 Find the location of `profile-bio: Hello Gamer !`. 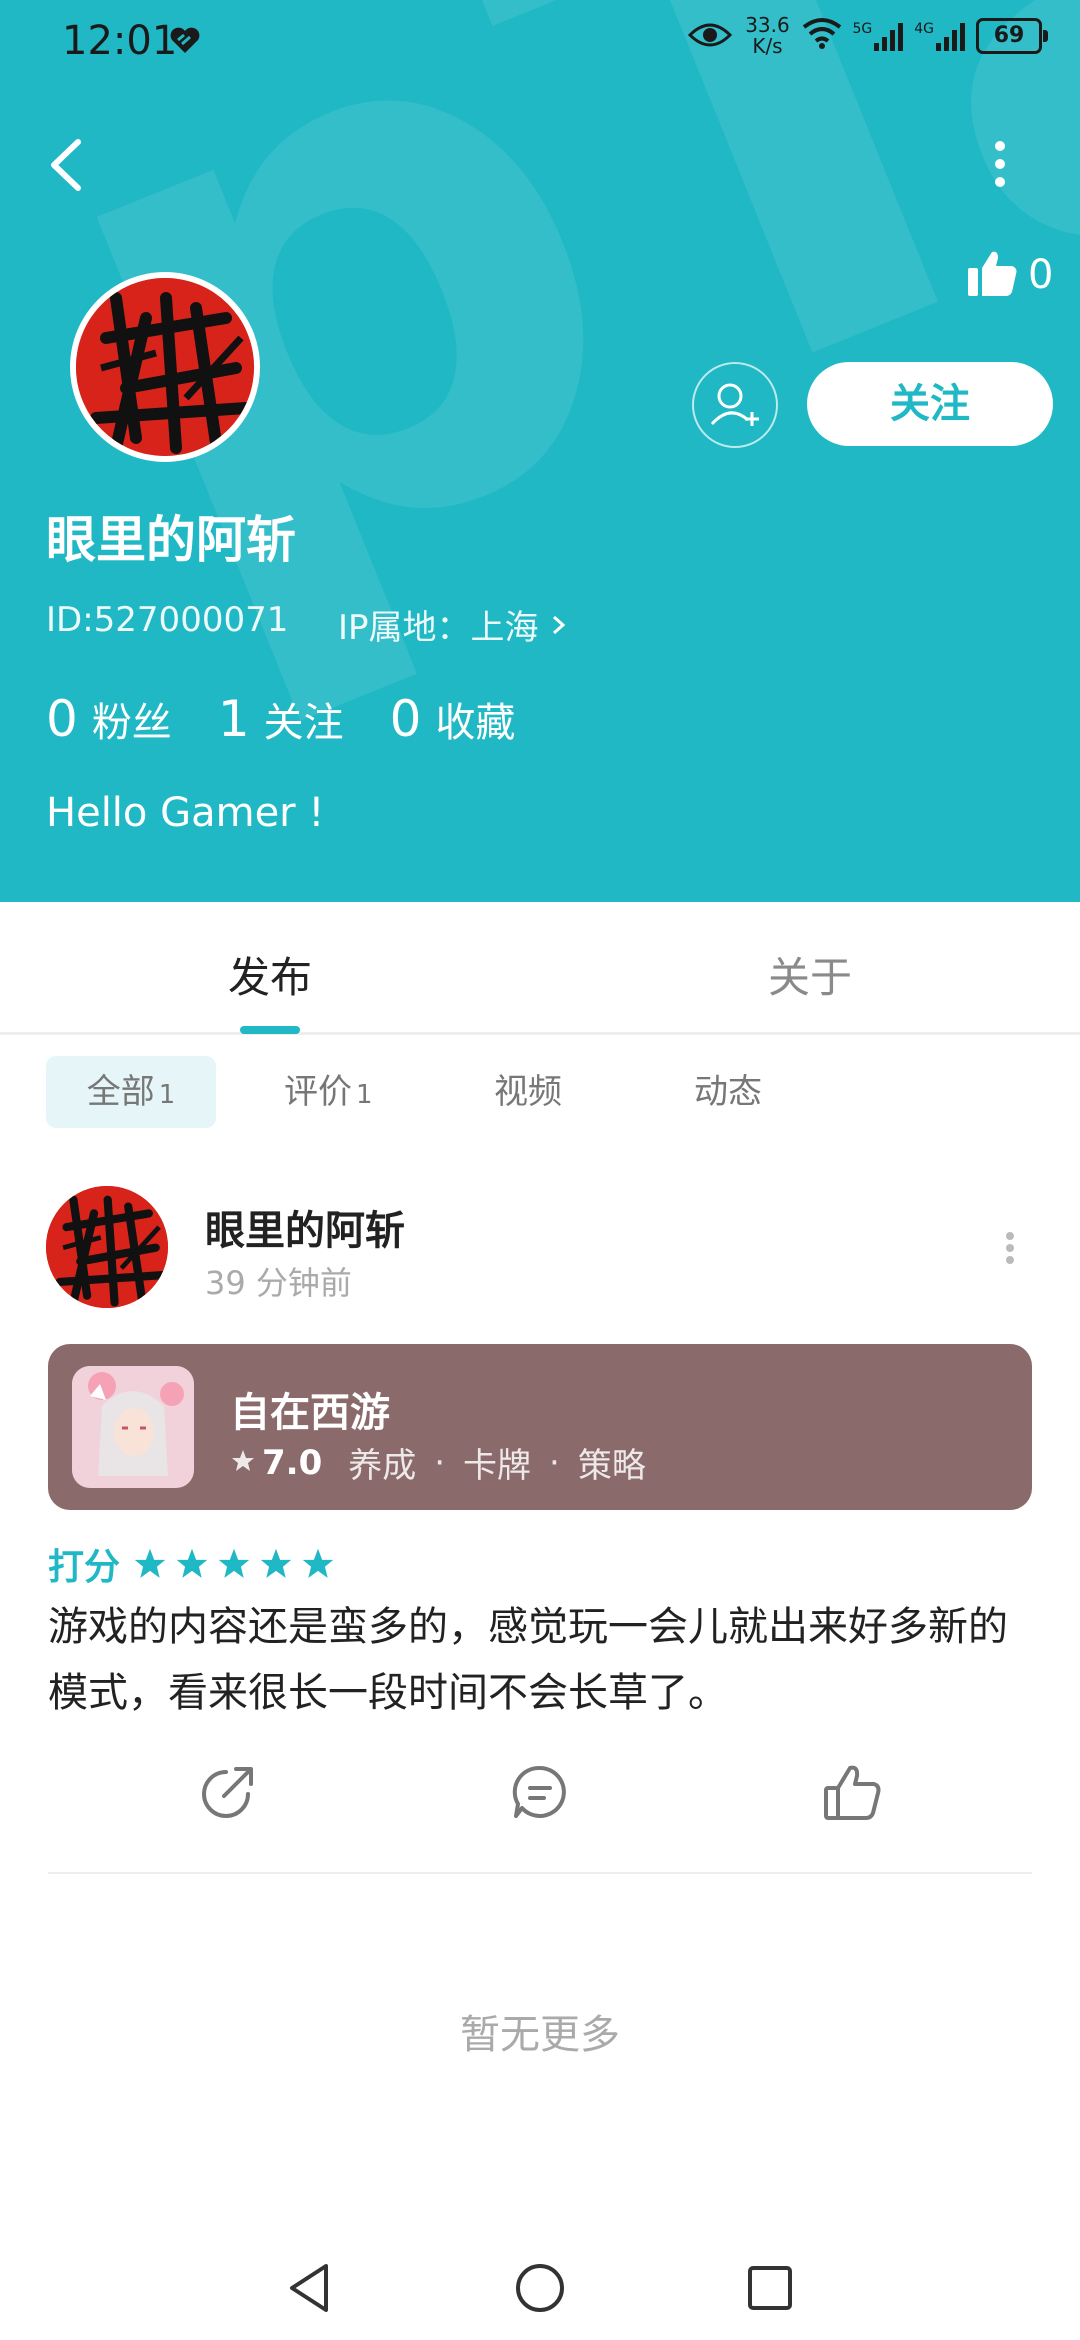

profile-bio: Hello Gamer ! is located at coordinates (185, 813).